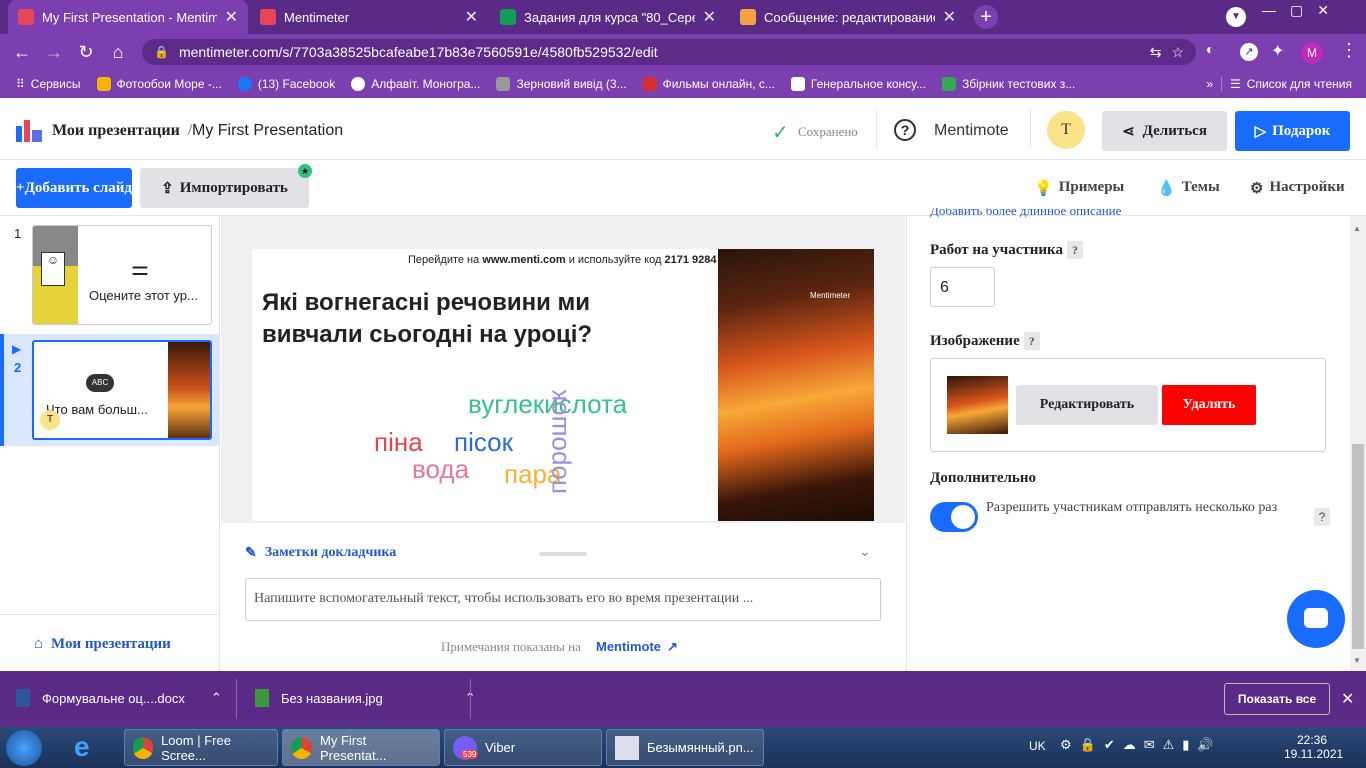  Describe the element at coordinates (216, 698) in the screenshot. I see `chevron-up-icon: ⌃` at that location.